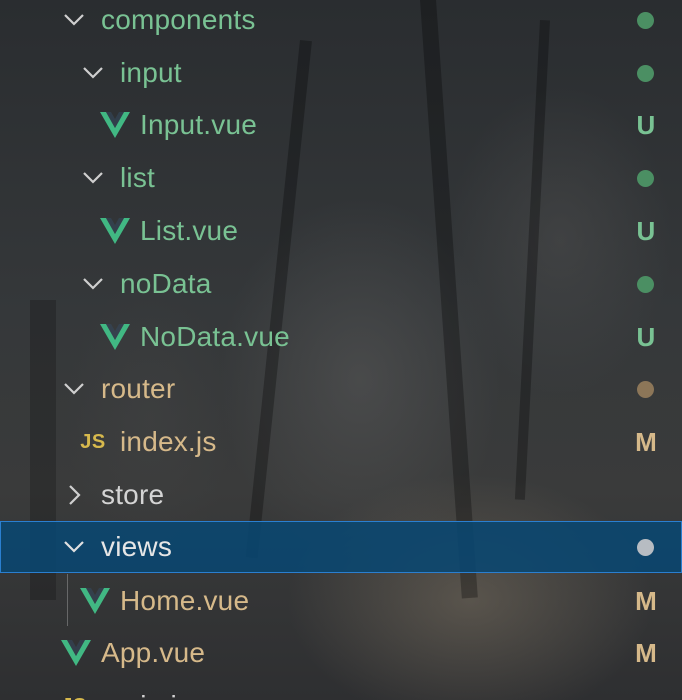 Image resolution: width=682 pixels, height=700 pixels. Describe the element at coordinates (341, 73) in the screenshot. I see `tree-row-input: input` at that location.